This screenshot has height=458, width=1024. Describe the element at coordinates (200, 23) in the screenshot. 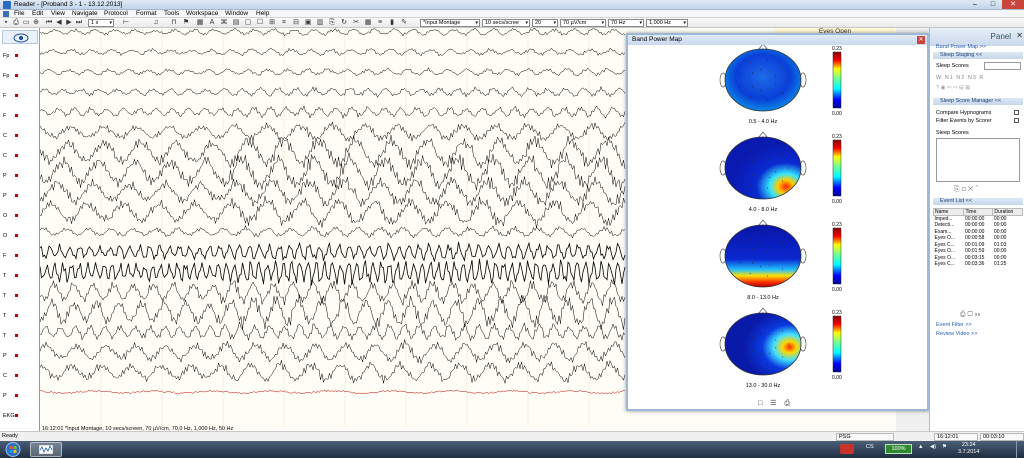

I see `calendar-icon: ▦` at that location.